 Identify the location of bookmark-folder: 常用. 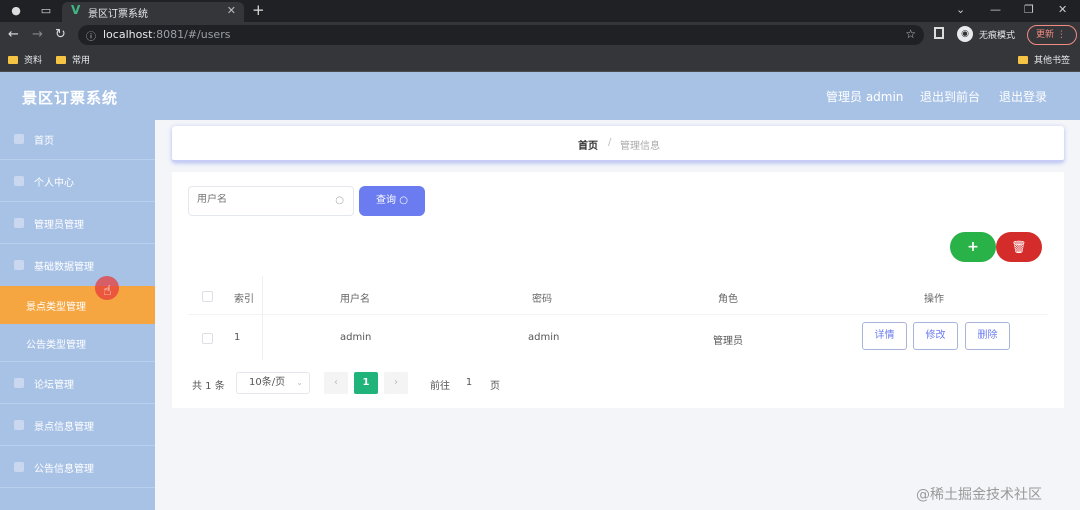
(73, 59).